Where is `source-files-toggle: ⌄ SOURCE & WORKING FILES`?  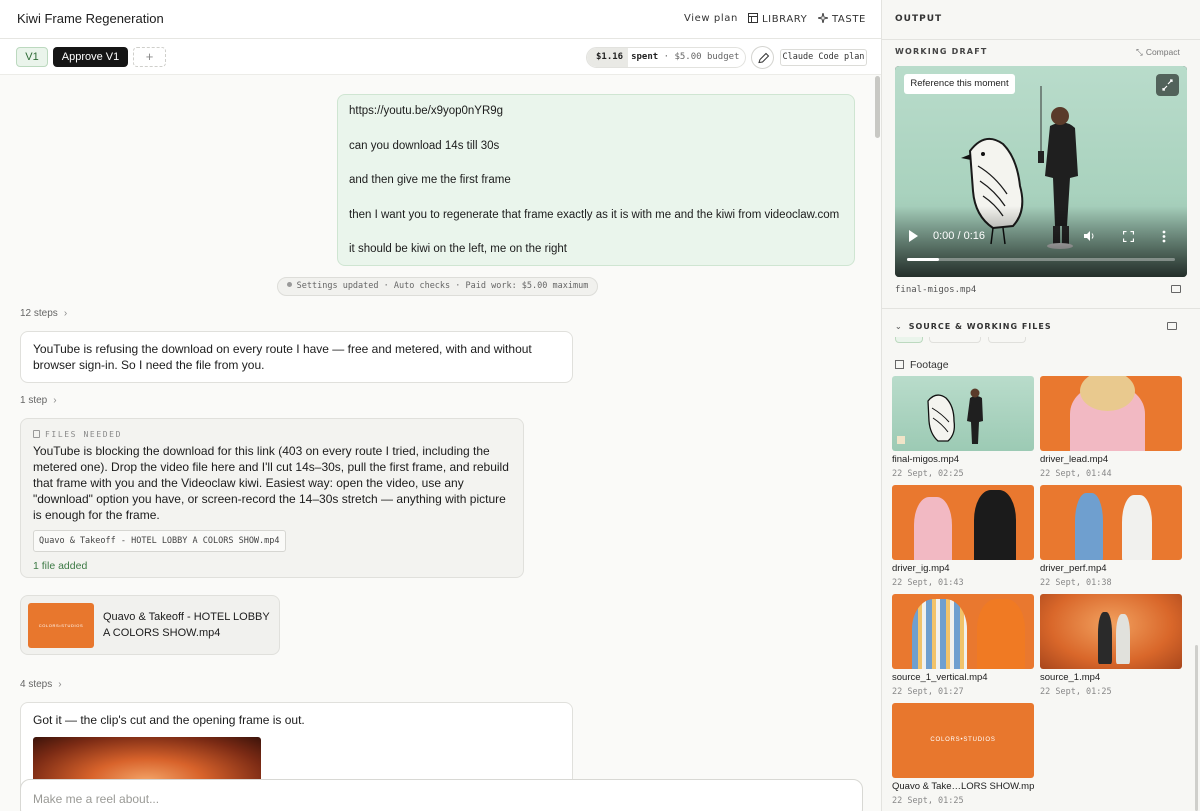
source-files-toggle: ⌄ SOURCE & WORKING FILES is located at coordinates (973, 326).